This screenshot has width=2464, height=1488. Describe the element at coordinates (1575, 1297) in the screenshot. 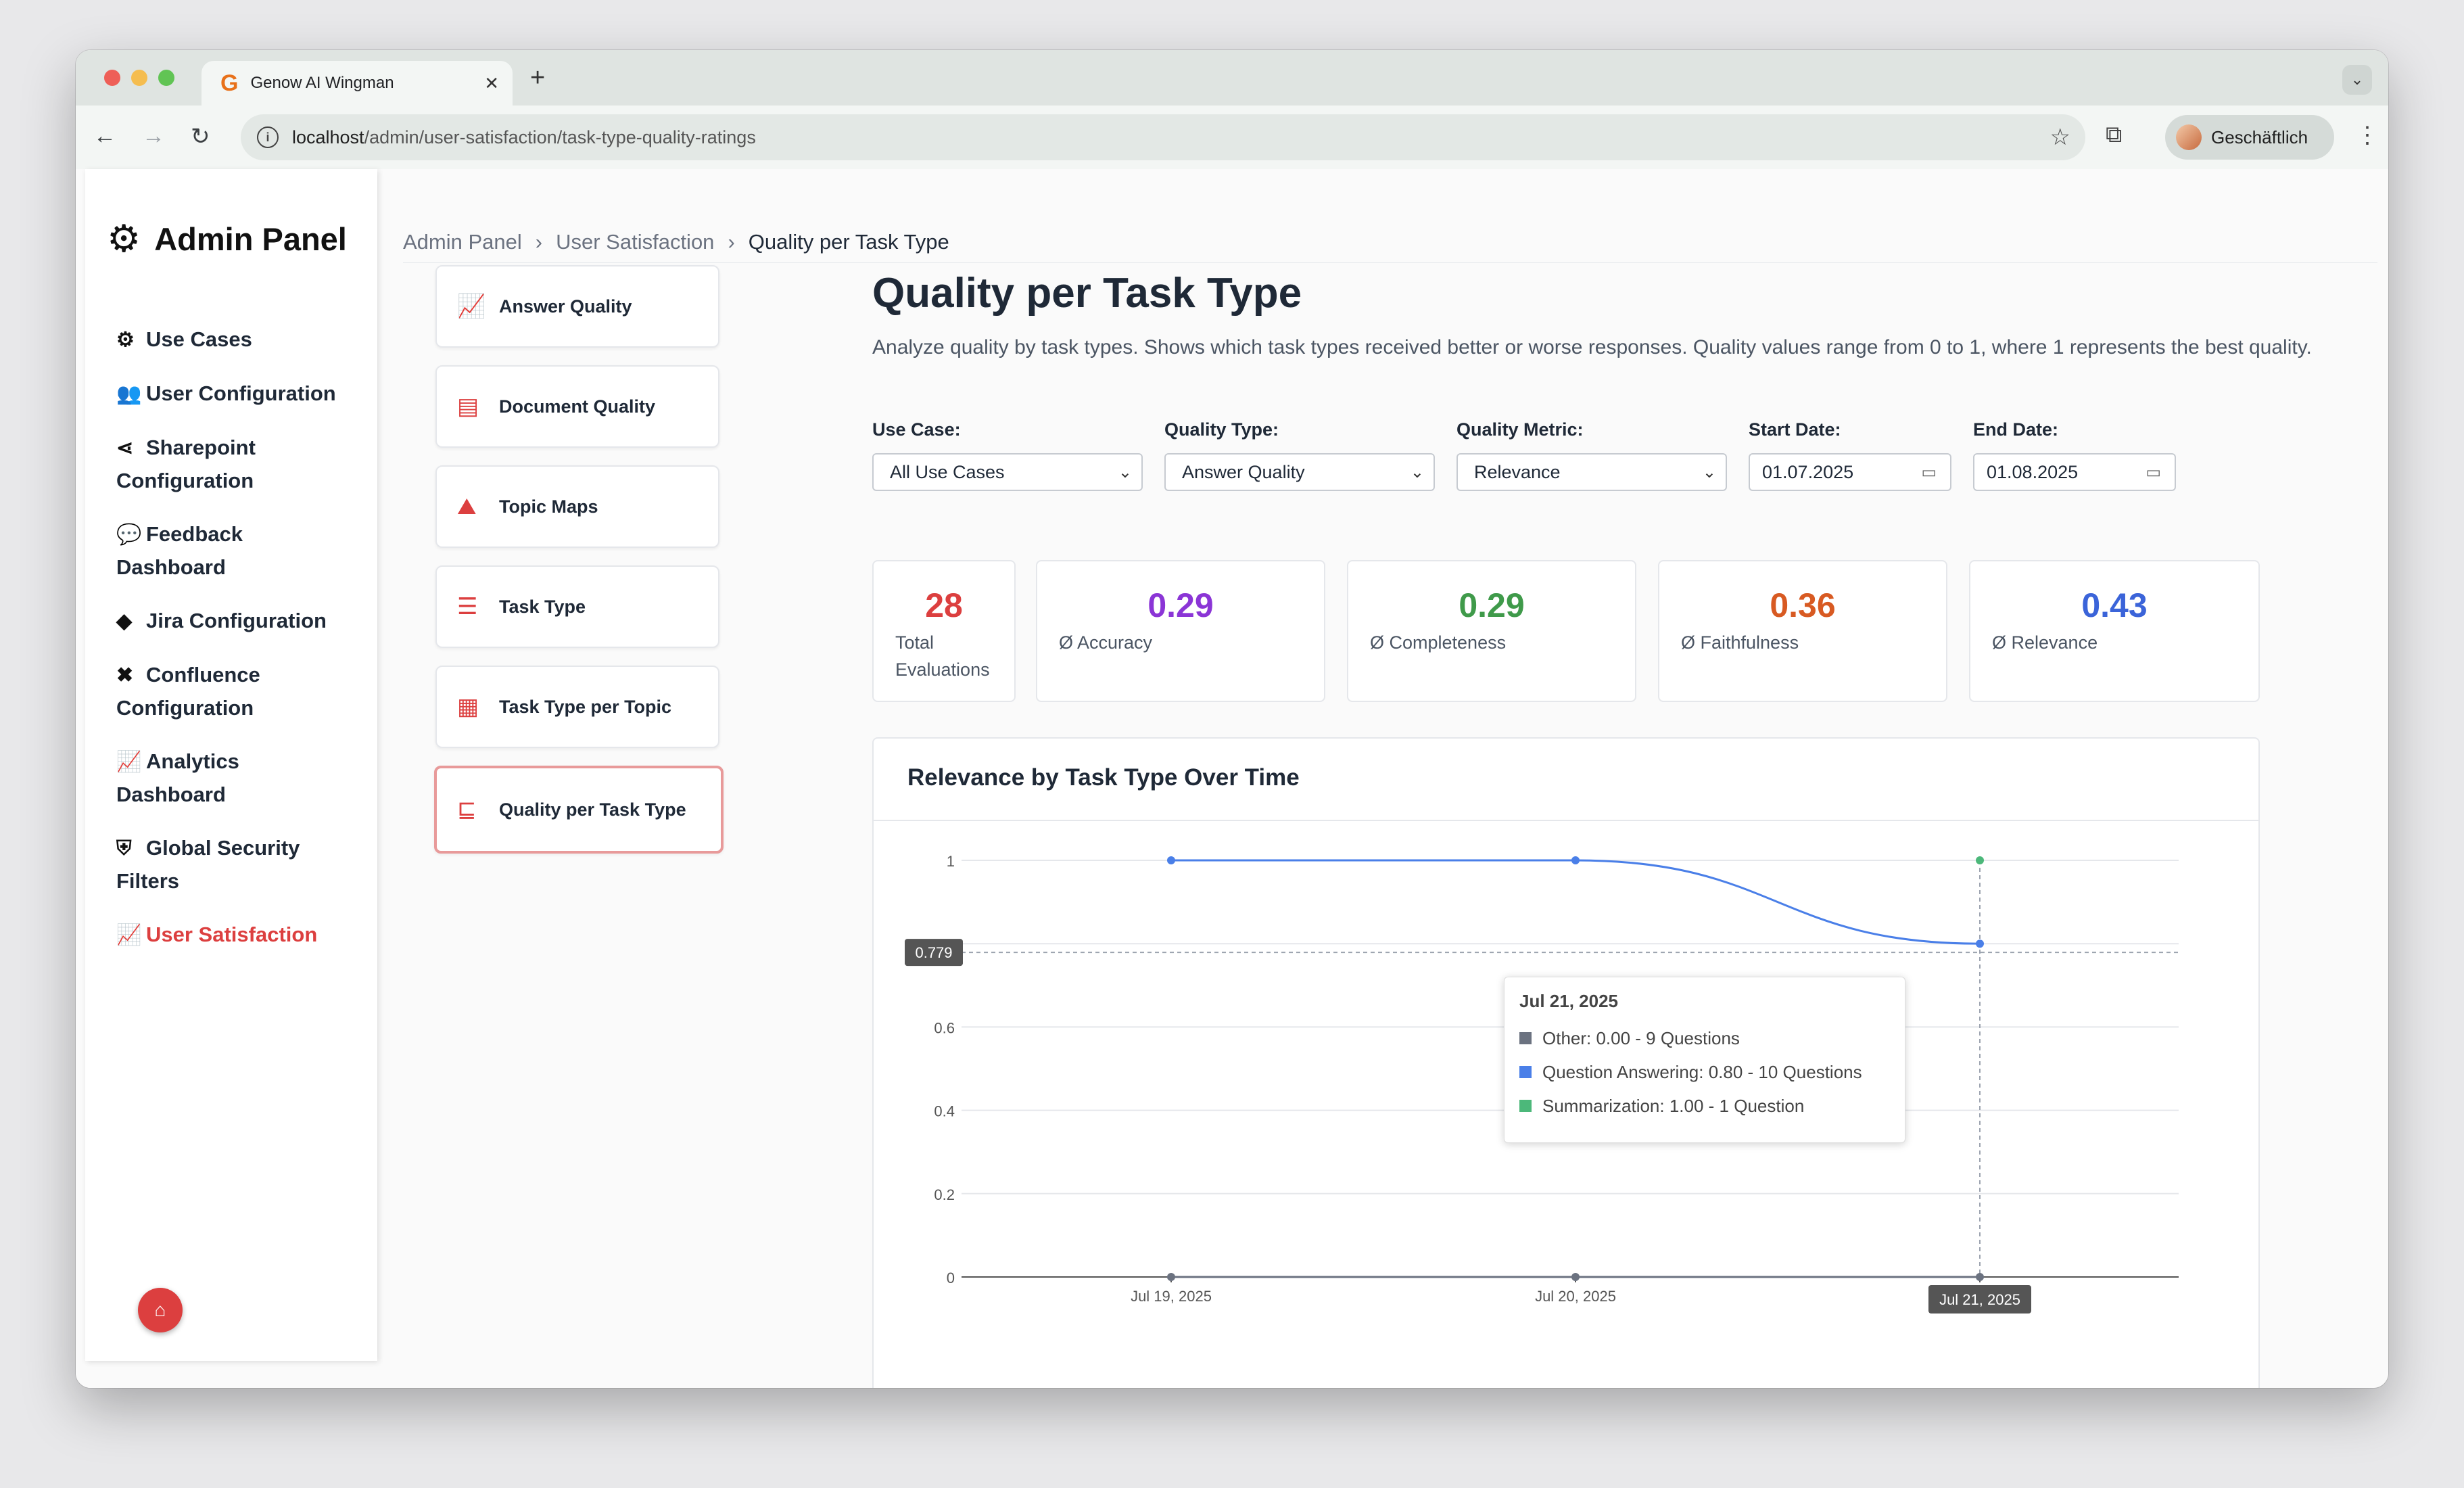

I see `x-tick-label: Jul 20, 2025` at that location.